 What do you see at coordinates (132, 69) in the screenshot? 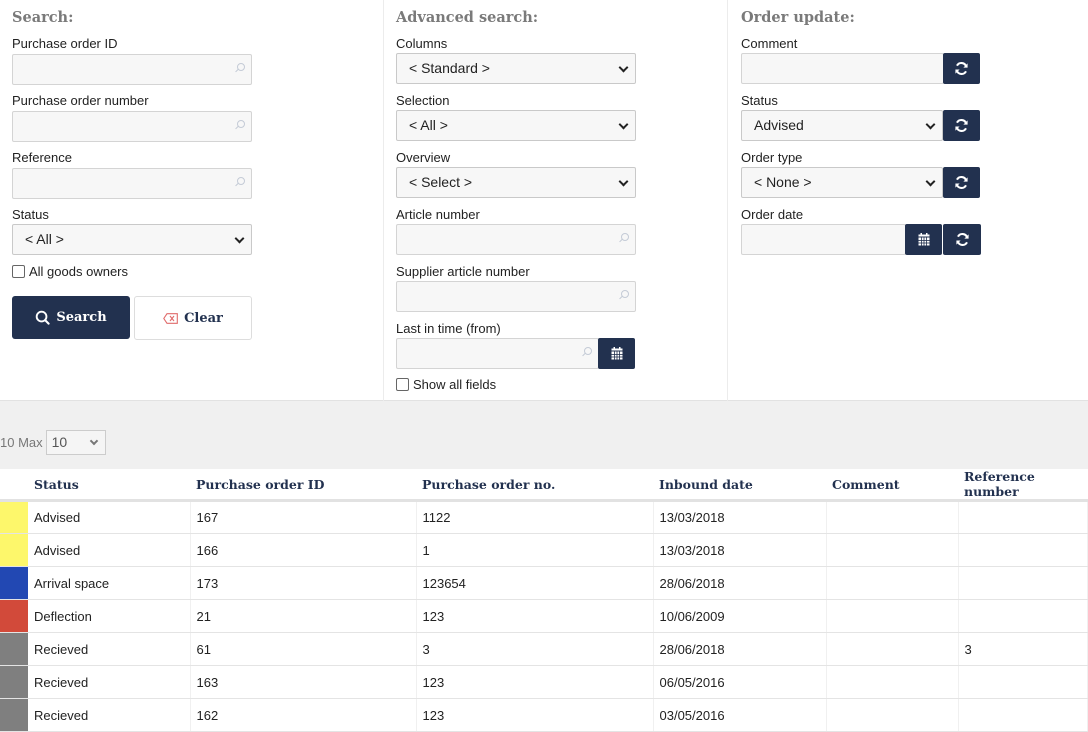
I see `purchase-order-id-input` at bounding box center [132, 69].